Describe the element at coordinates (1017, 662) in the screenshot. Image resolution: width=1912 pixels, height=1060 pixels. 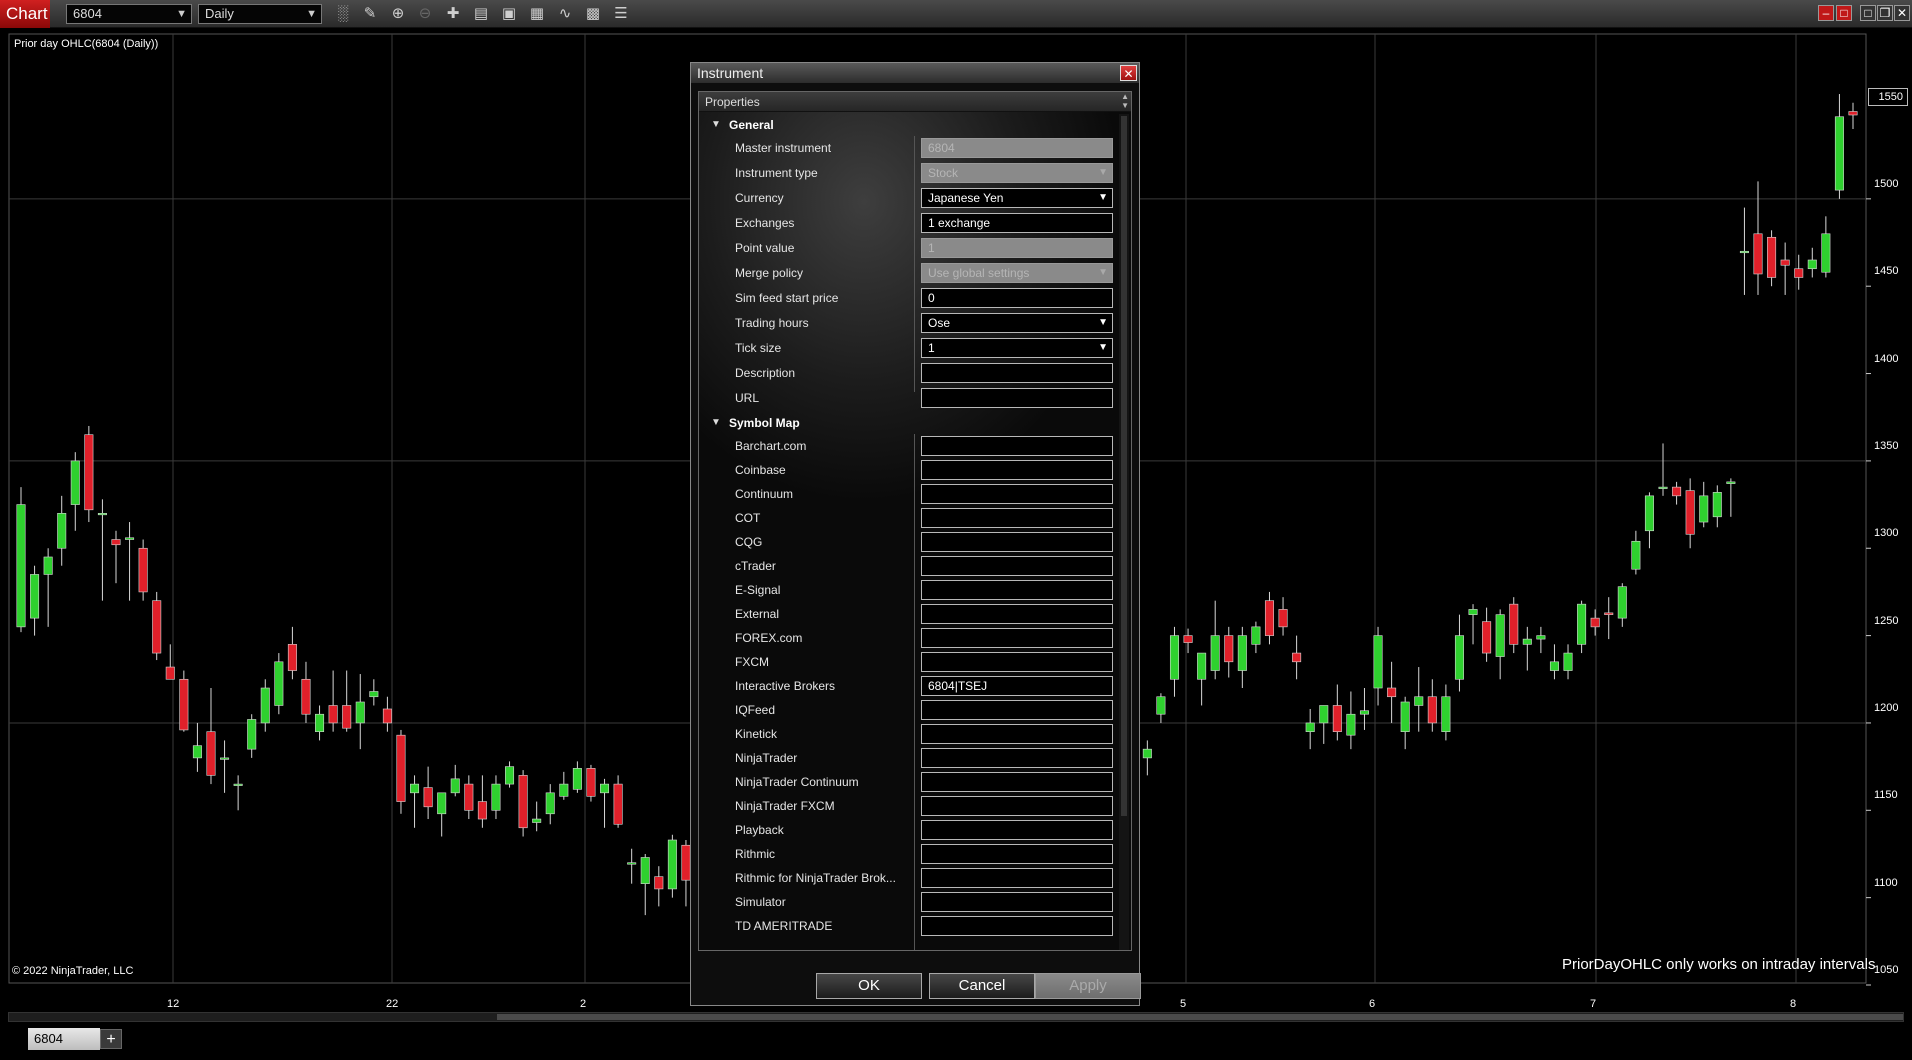
I see `fxcm-field` at that location.